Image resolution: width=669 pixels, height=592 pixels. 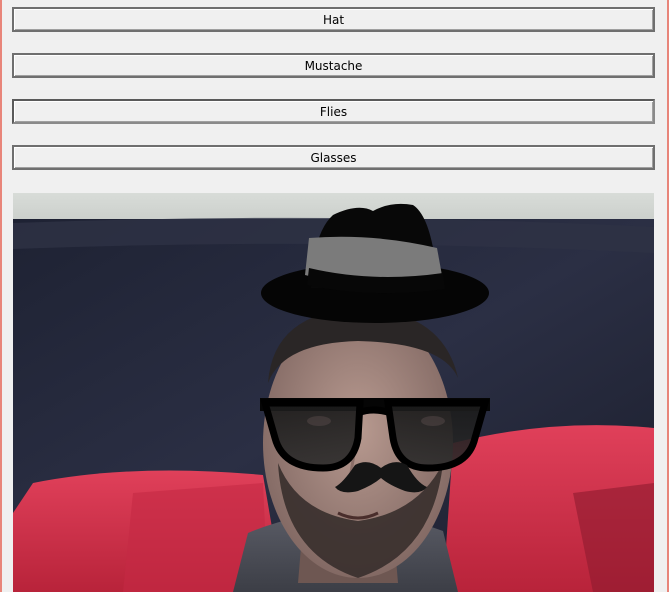 What do you see at coordinates (333, 19) in the screenshot?
I see `hat-button: Hat` at bounding box center [333, 19].